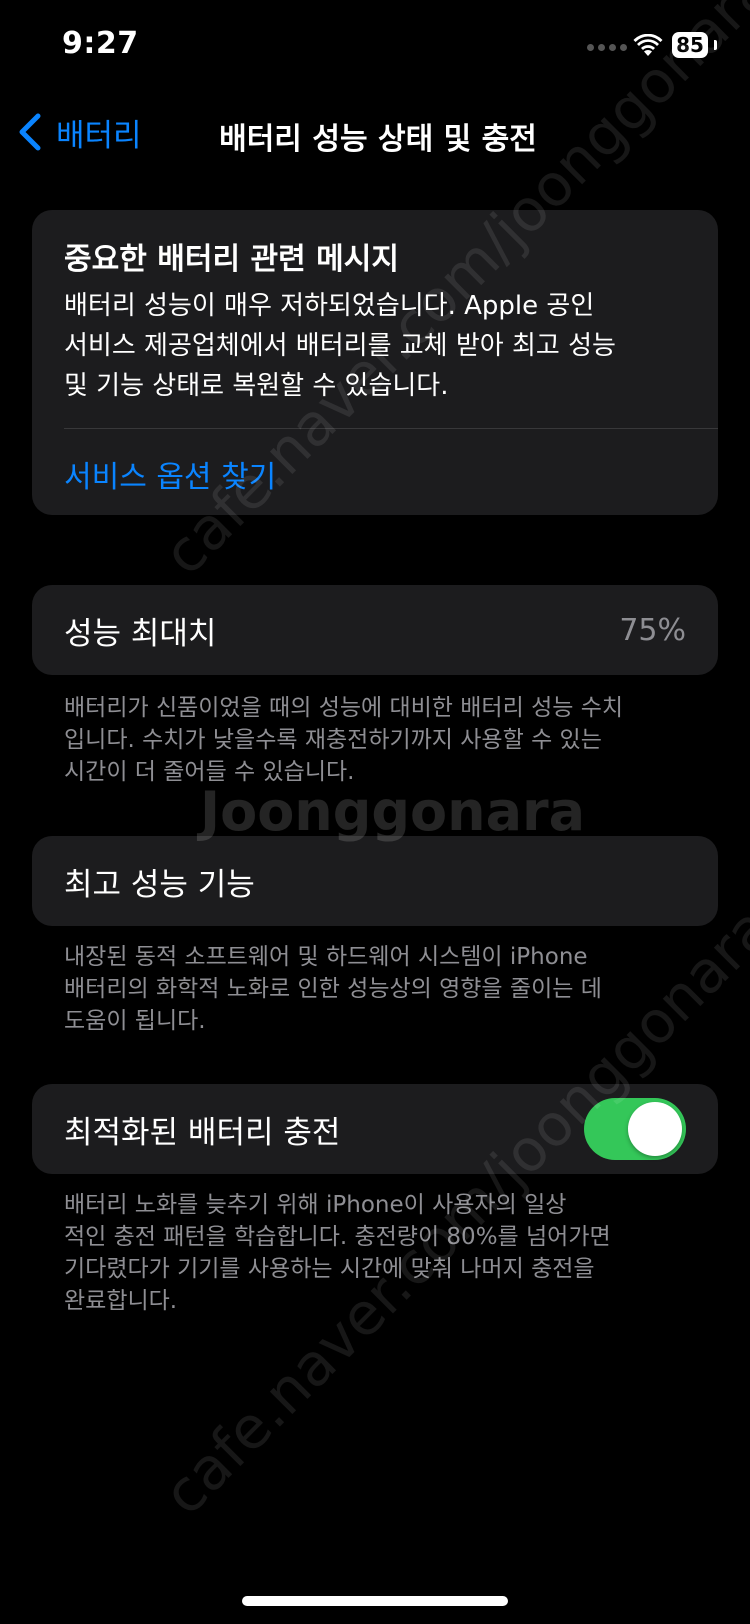 The width and height of the screenshot is (750, 1624). Describe the element at coordinates (329, 306) in the screenshot. I see `alert-line: 배터리 성능이 매우 저하되었습니다. Apple 공인` at that location.